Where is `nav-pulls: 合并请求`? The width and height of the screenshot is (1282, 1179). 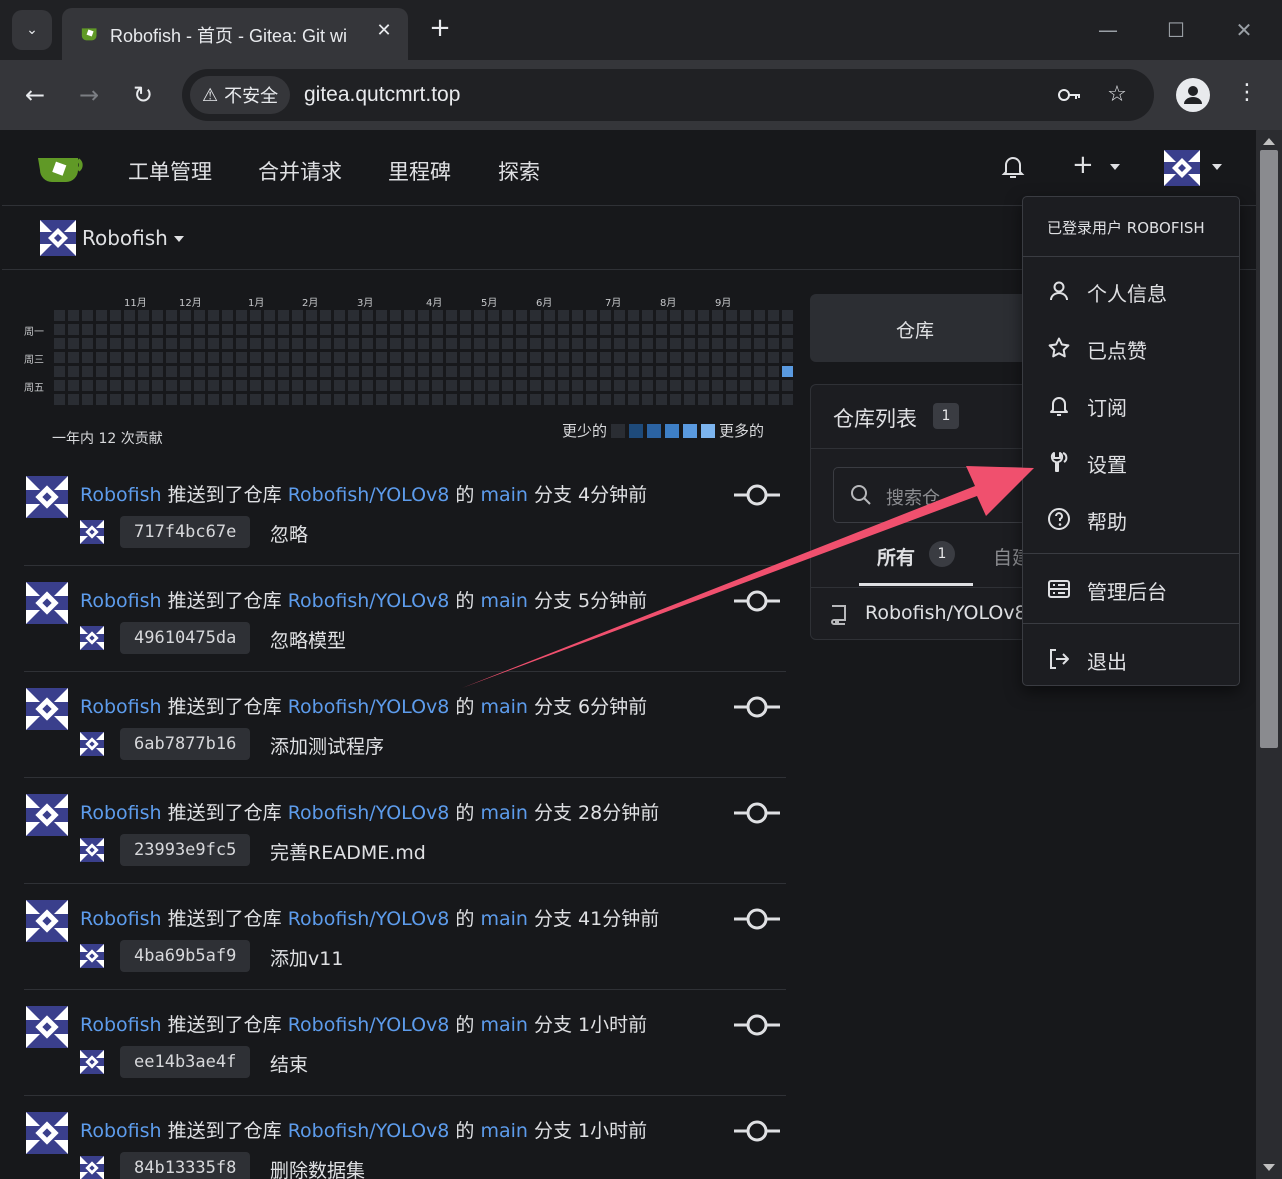 nav-pulls: 合并请求 is located at coordinates (300, 171).